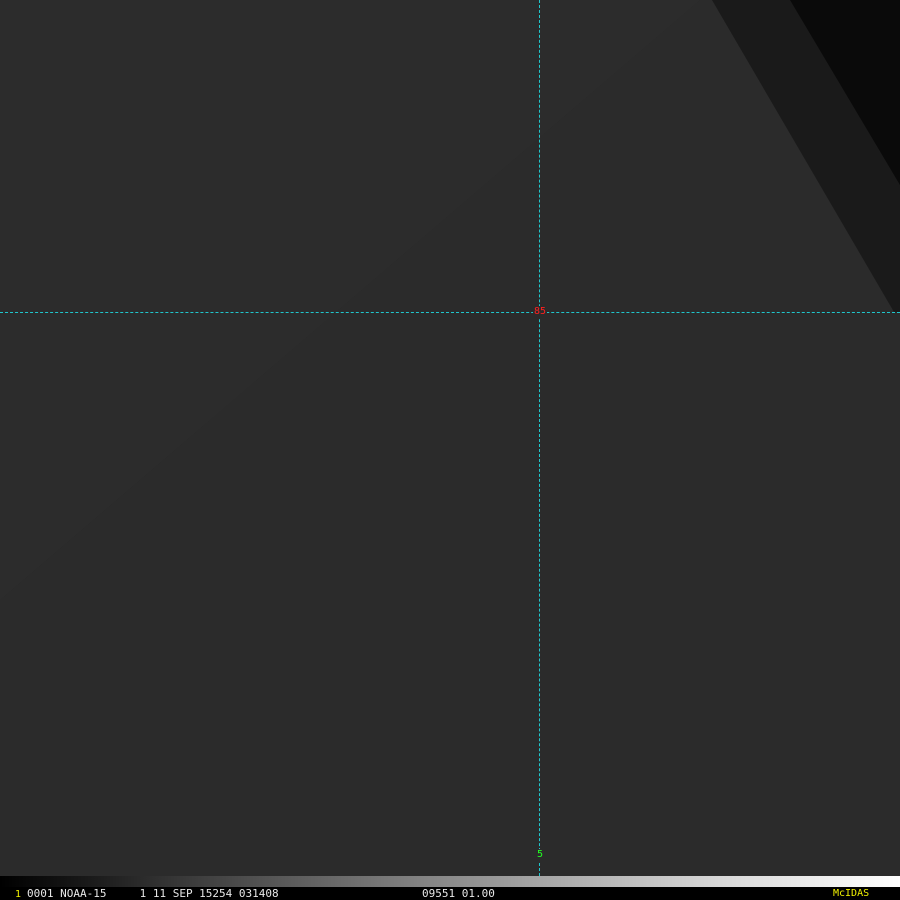  I want to click on longitude-line, so click(539, 438).